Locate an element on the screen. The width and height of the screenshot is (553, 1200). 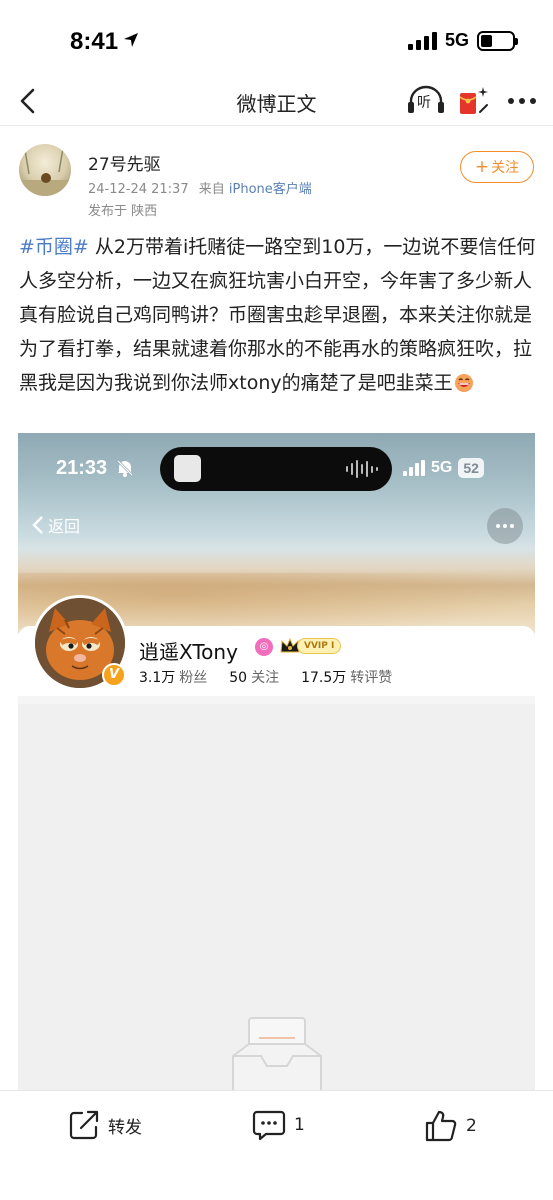
comment-button: 1 is located at coordinates (278, 1125).